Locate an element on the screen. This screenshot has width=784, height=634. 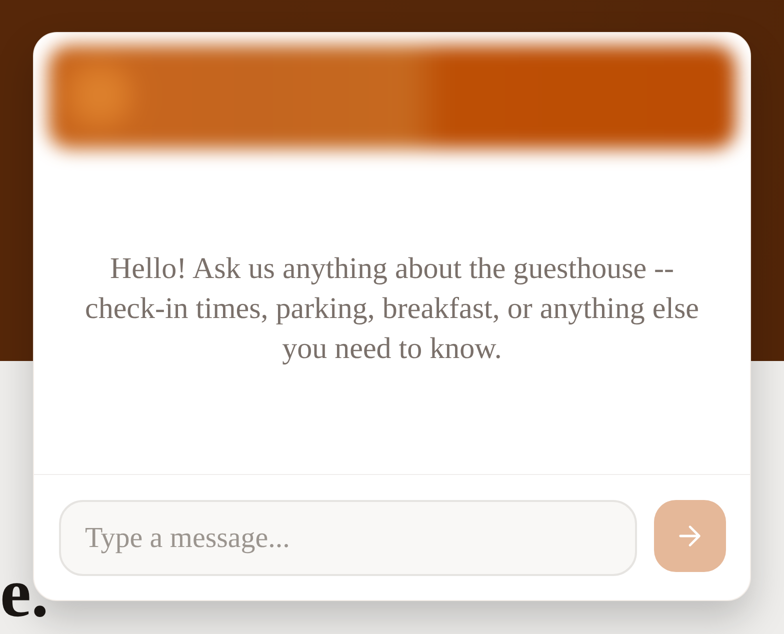
heading-text: e. is located at coordinates (24, 594).